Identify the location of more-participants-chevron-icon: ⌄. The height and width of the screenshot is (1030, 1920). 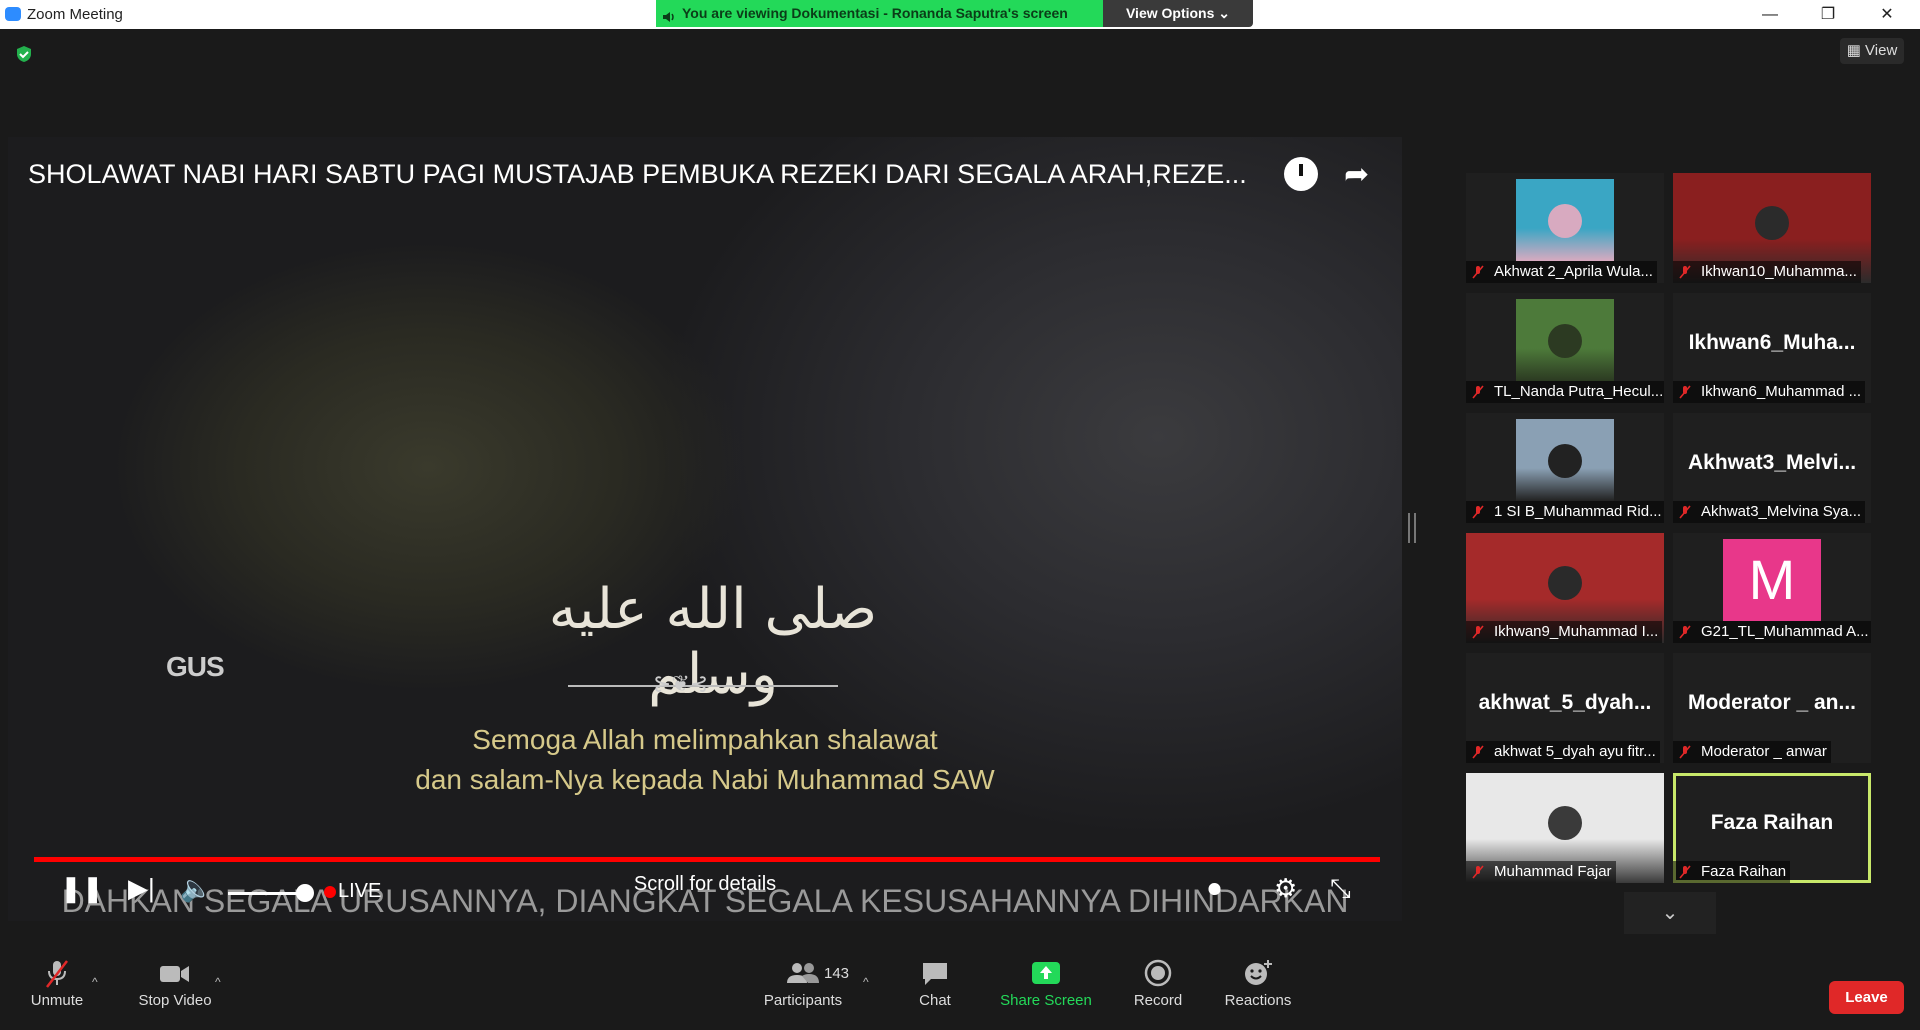
(1670, 913).